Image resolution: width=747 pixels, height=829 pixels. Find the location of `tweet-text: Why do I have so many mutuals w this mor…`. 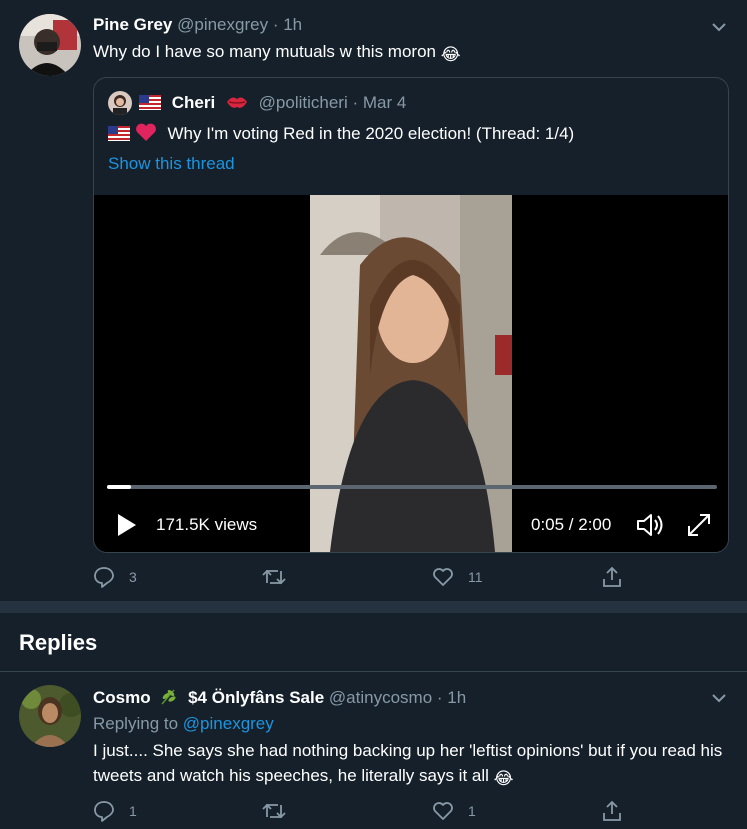

tweet-text: Why do I have so many mutuals w this mor… is located at coordinates (277, 53).